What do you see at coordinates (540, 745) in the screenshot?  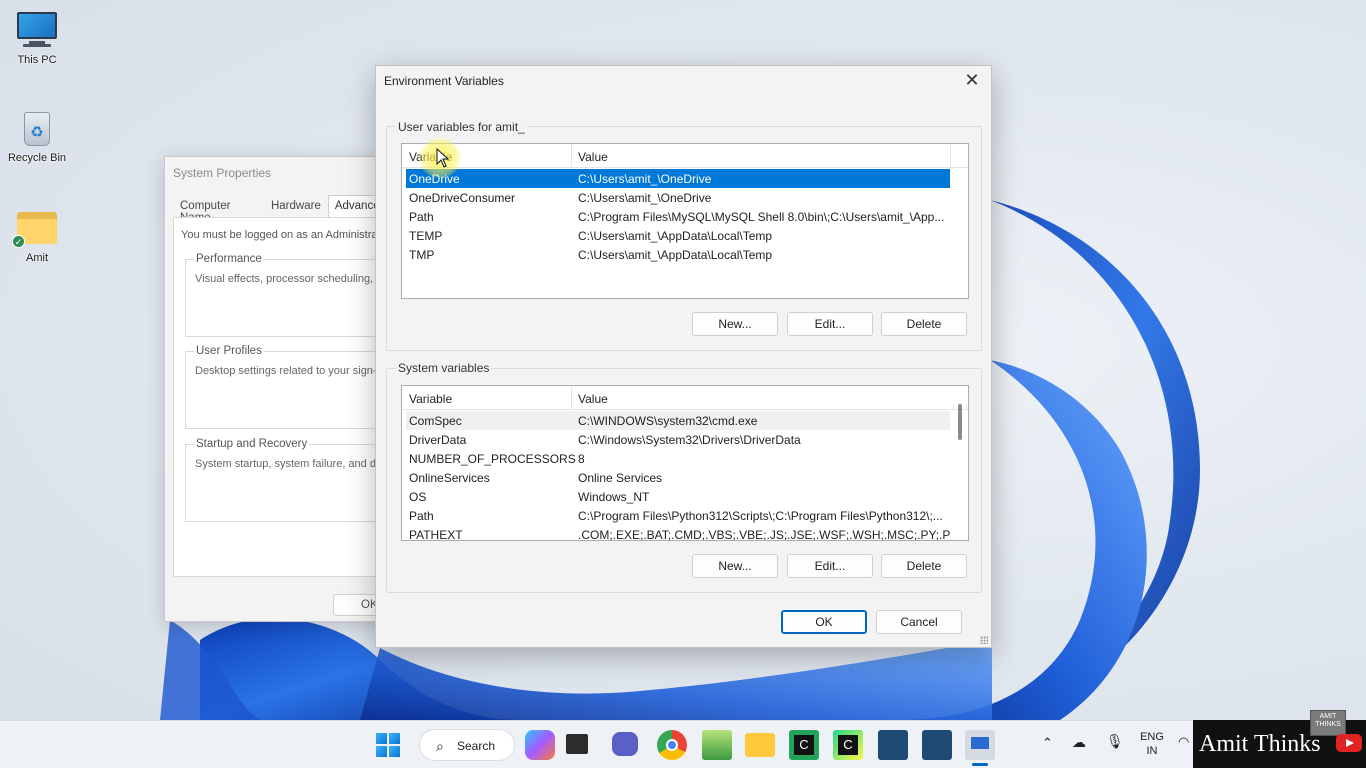 I see `copilot-icon` at bounding box center [540, 745].